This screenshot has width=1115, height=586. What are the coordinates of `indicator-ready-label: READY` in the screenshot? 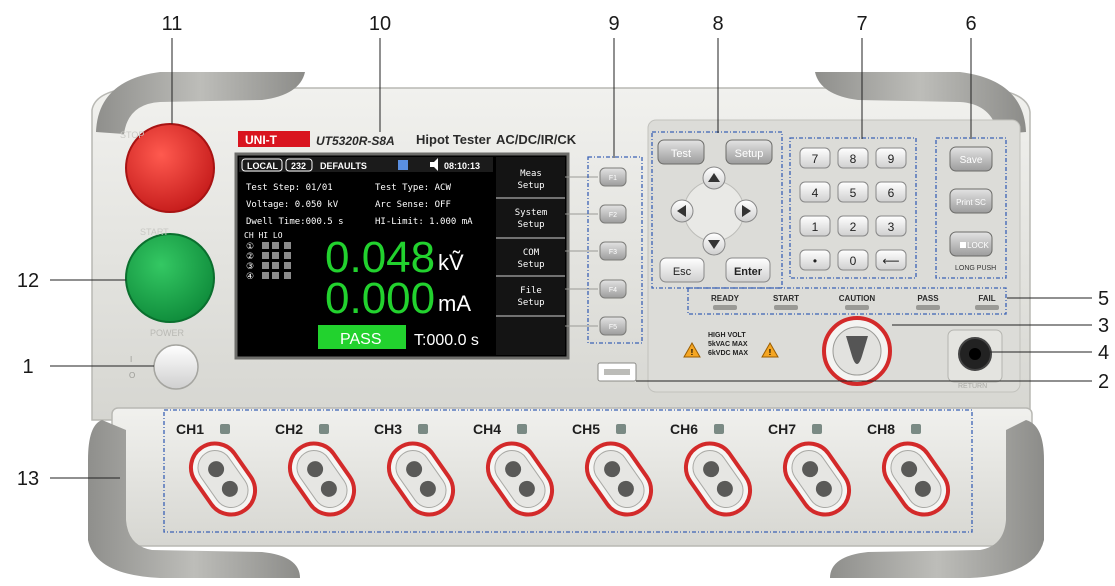 It's located at (725, 298).